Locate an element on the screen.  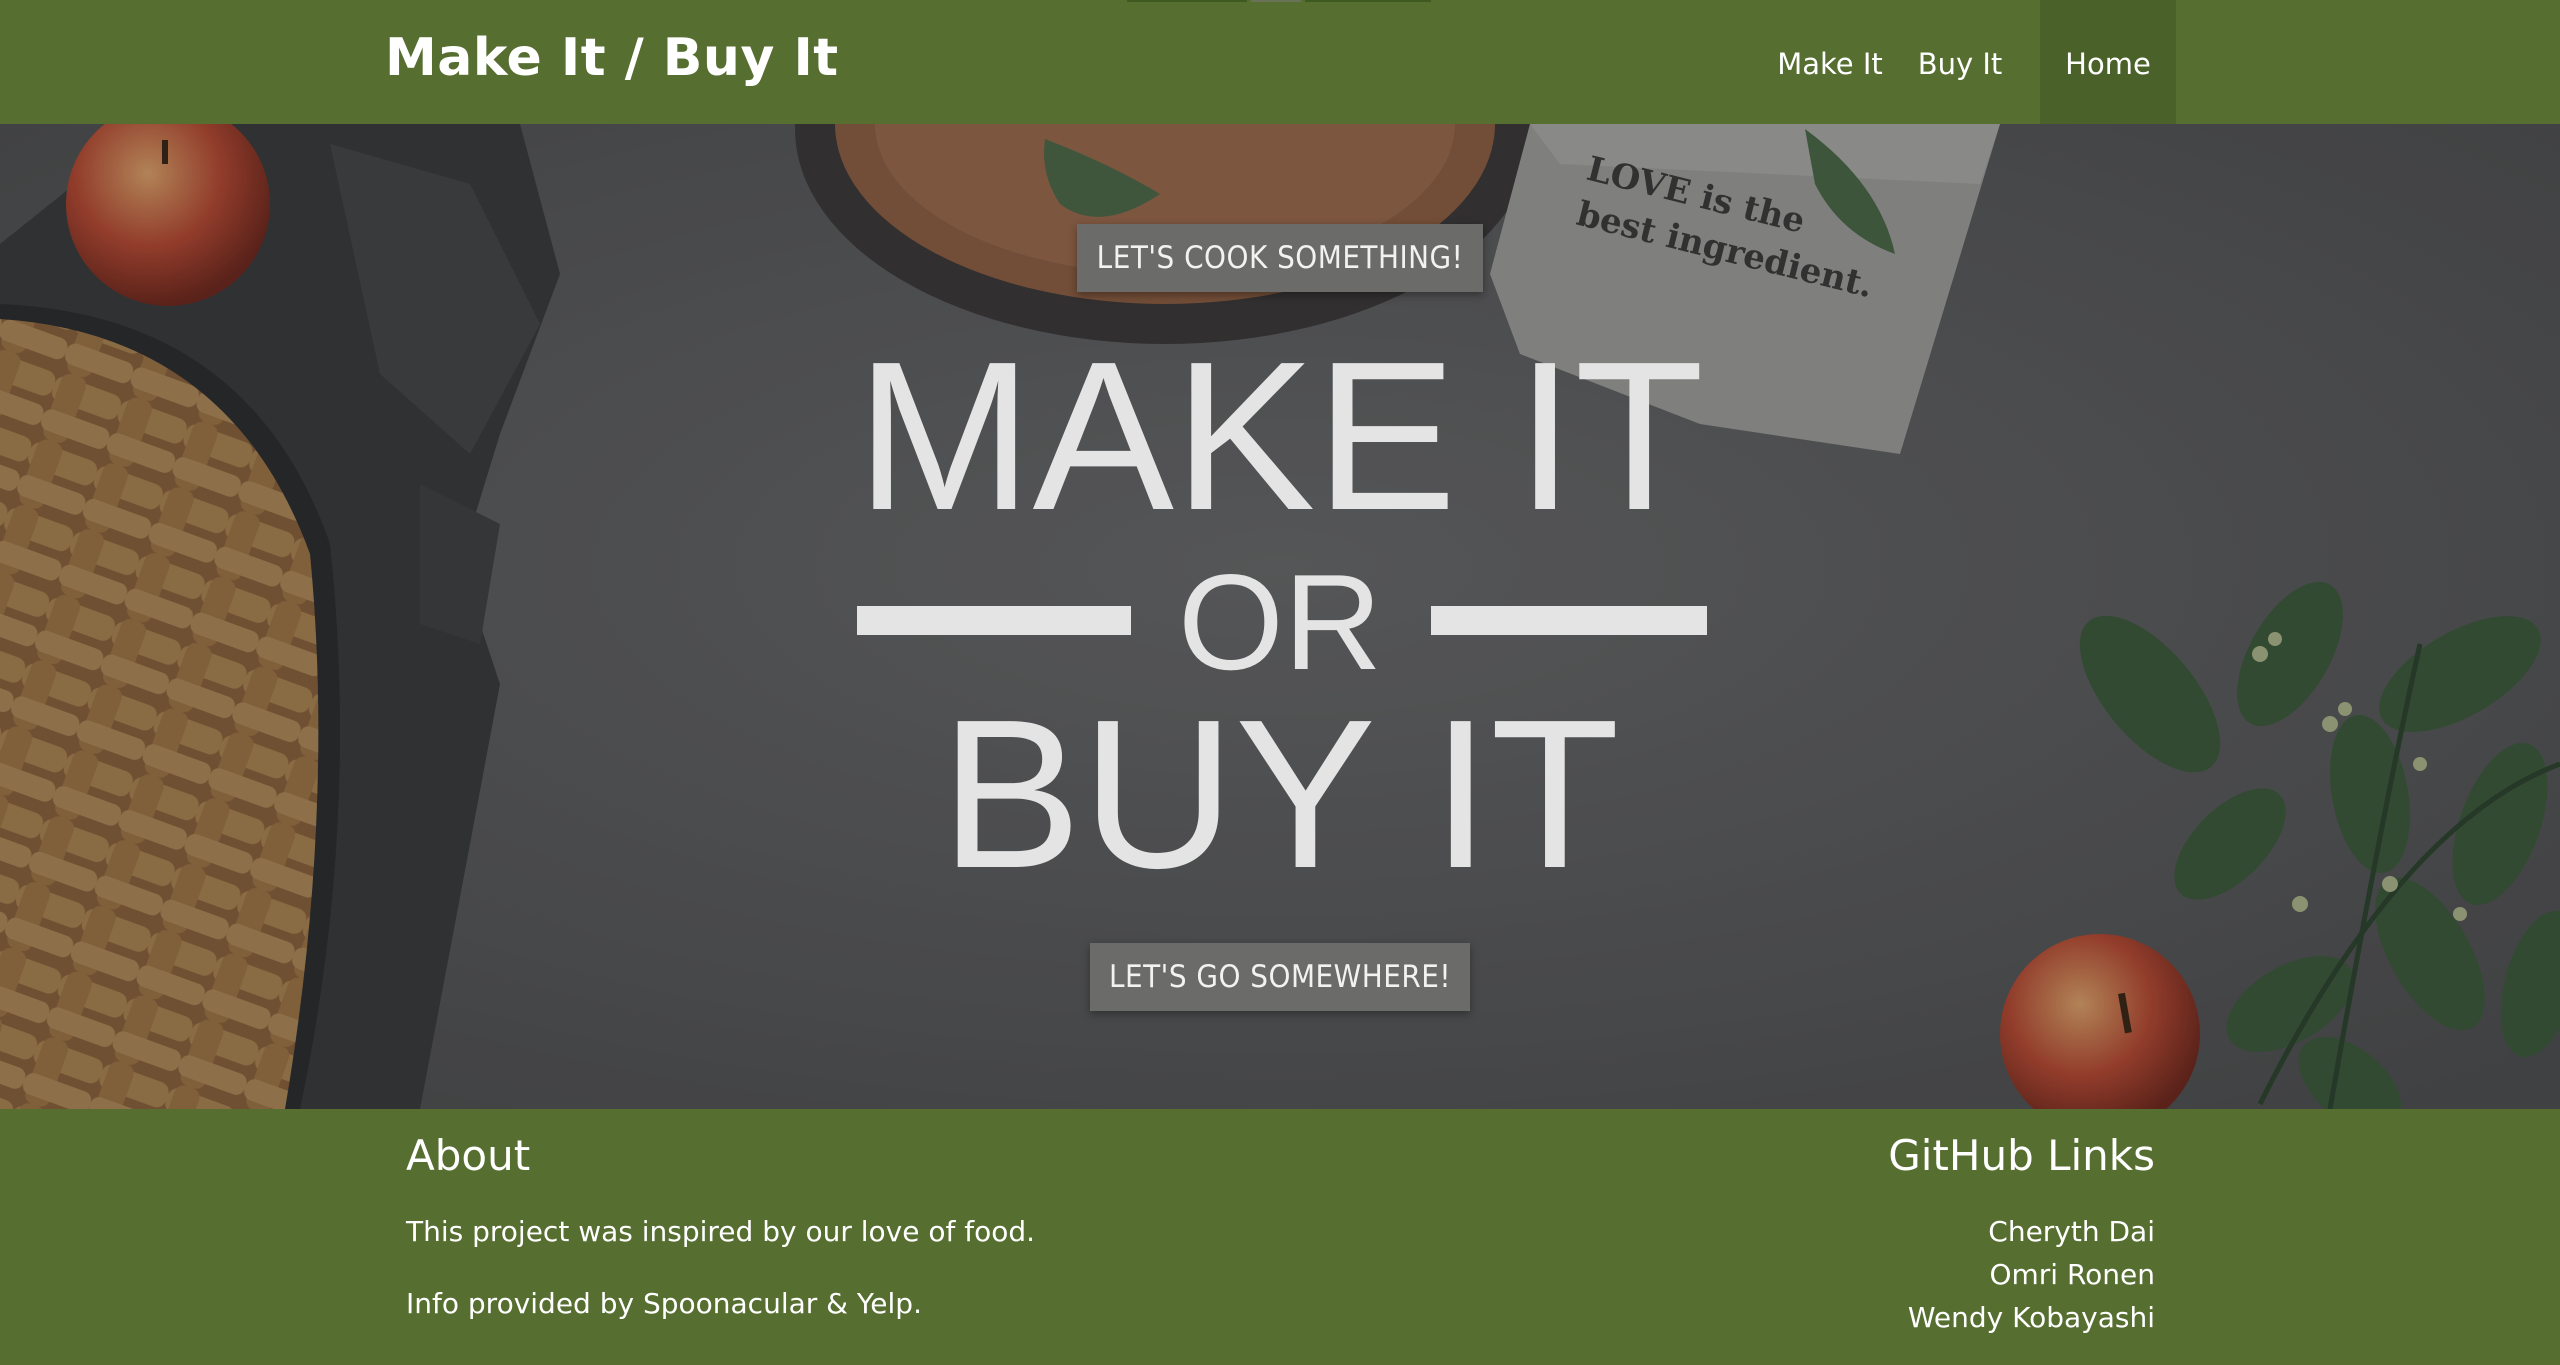
nav-link-buy-it: Buy It is located at coordinates (1960, 62).